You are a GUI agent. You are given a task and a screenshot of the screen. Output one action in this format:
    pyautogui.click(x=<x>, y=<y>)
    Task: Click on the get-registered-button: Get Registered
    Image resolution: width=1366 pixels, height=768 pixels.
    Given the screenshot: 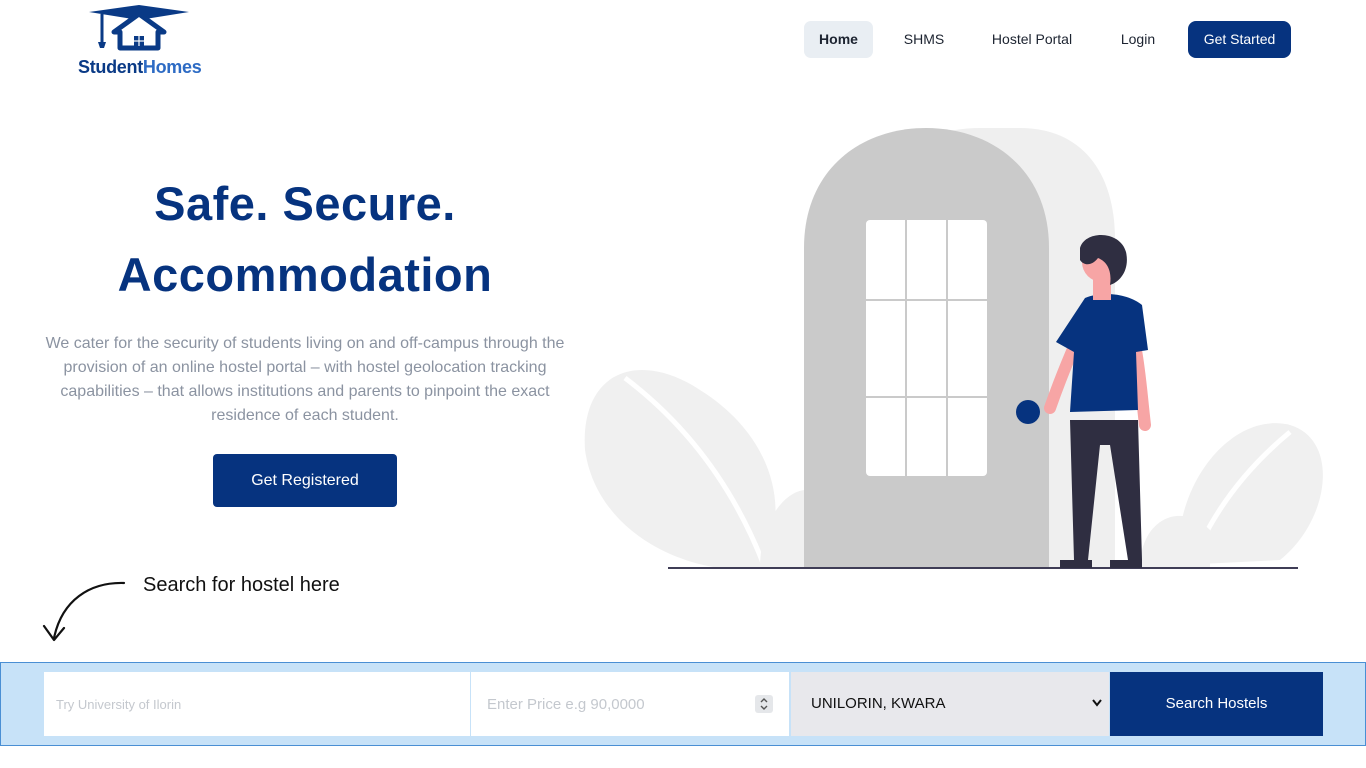 What is the action you would take?
    pyautogui.click(x=305, y=480)
    